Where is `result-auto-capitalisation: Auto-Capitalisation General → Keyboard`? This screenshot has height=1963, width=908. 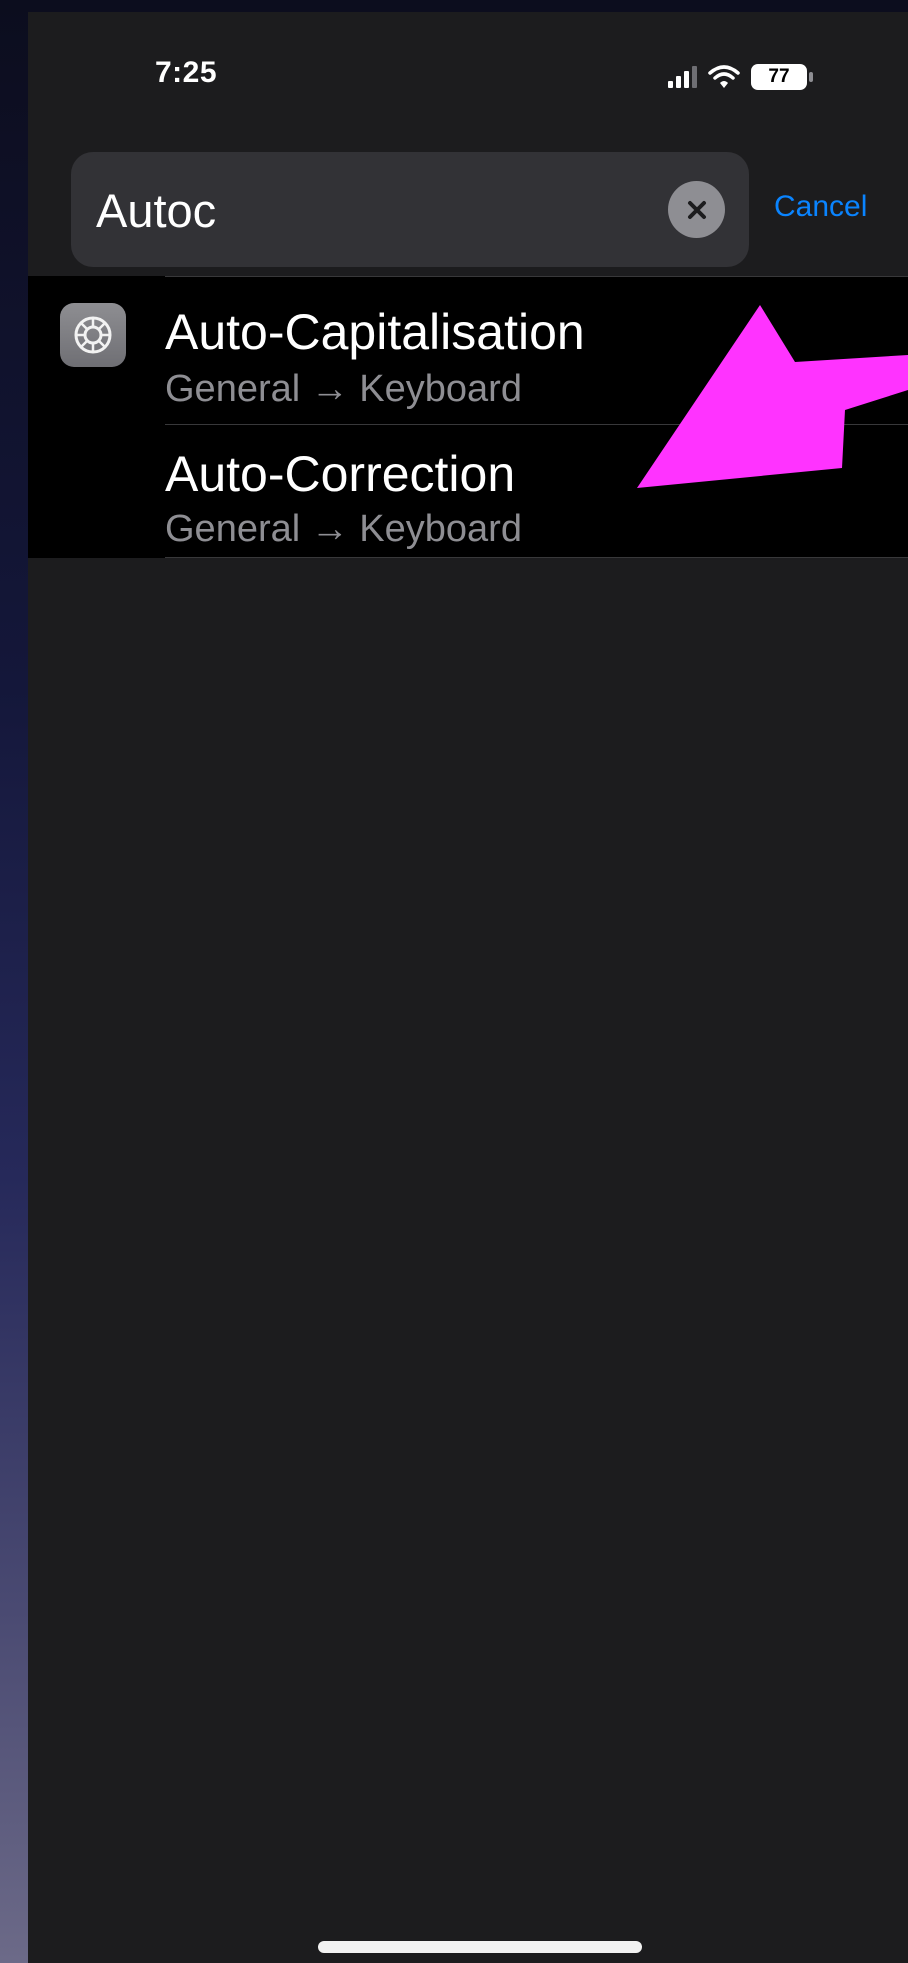 result-auto-capitalisation: Auto-Capitalisation General → Keyboard is located at coordinates (468, 346).